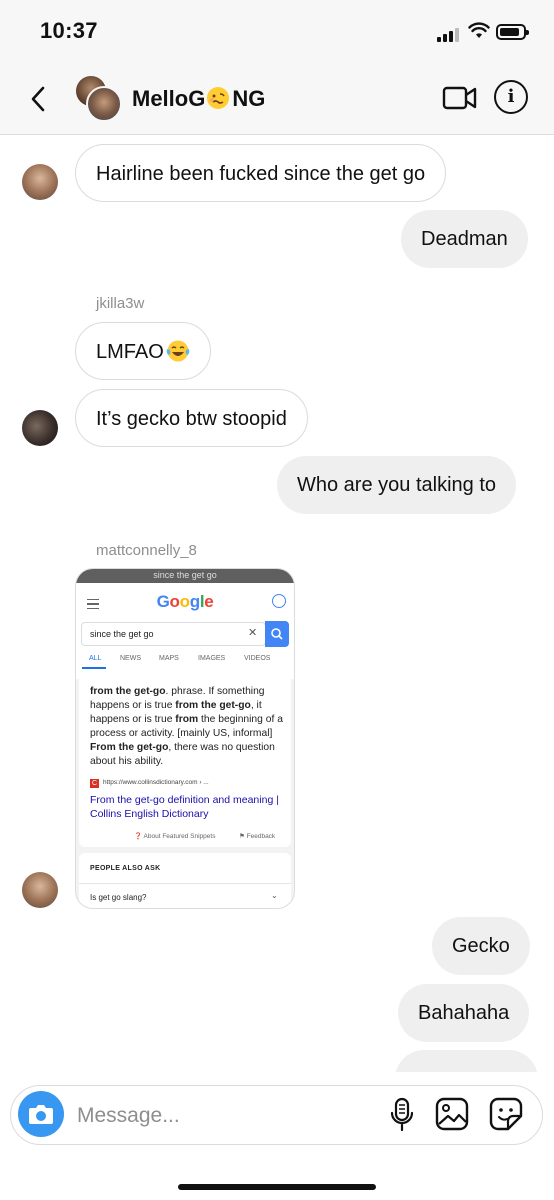  I want to click on message-bubble: Bahahaha, so click(464, 1013).